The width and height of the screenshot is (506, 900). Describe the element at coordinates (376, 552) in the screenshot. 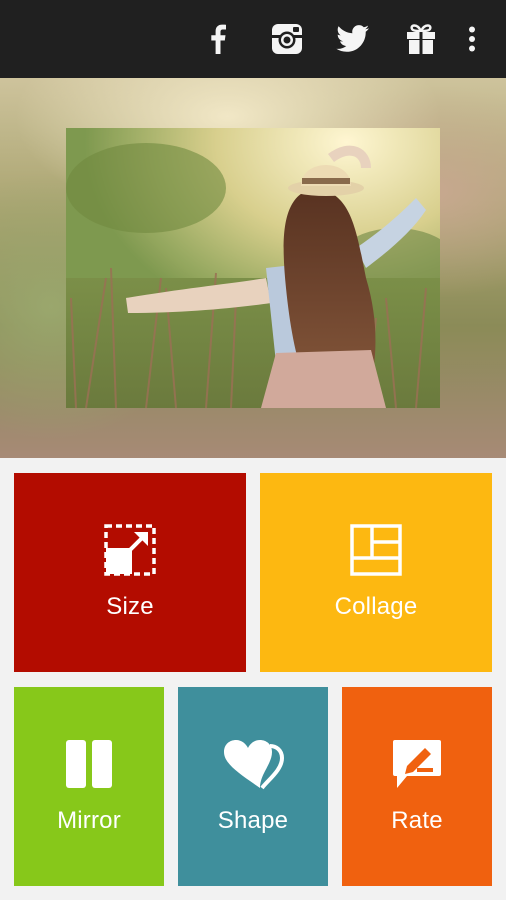

I see `collage-grid-icon` at that location.